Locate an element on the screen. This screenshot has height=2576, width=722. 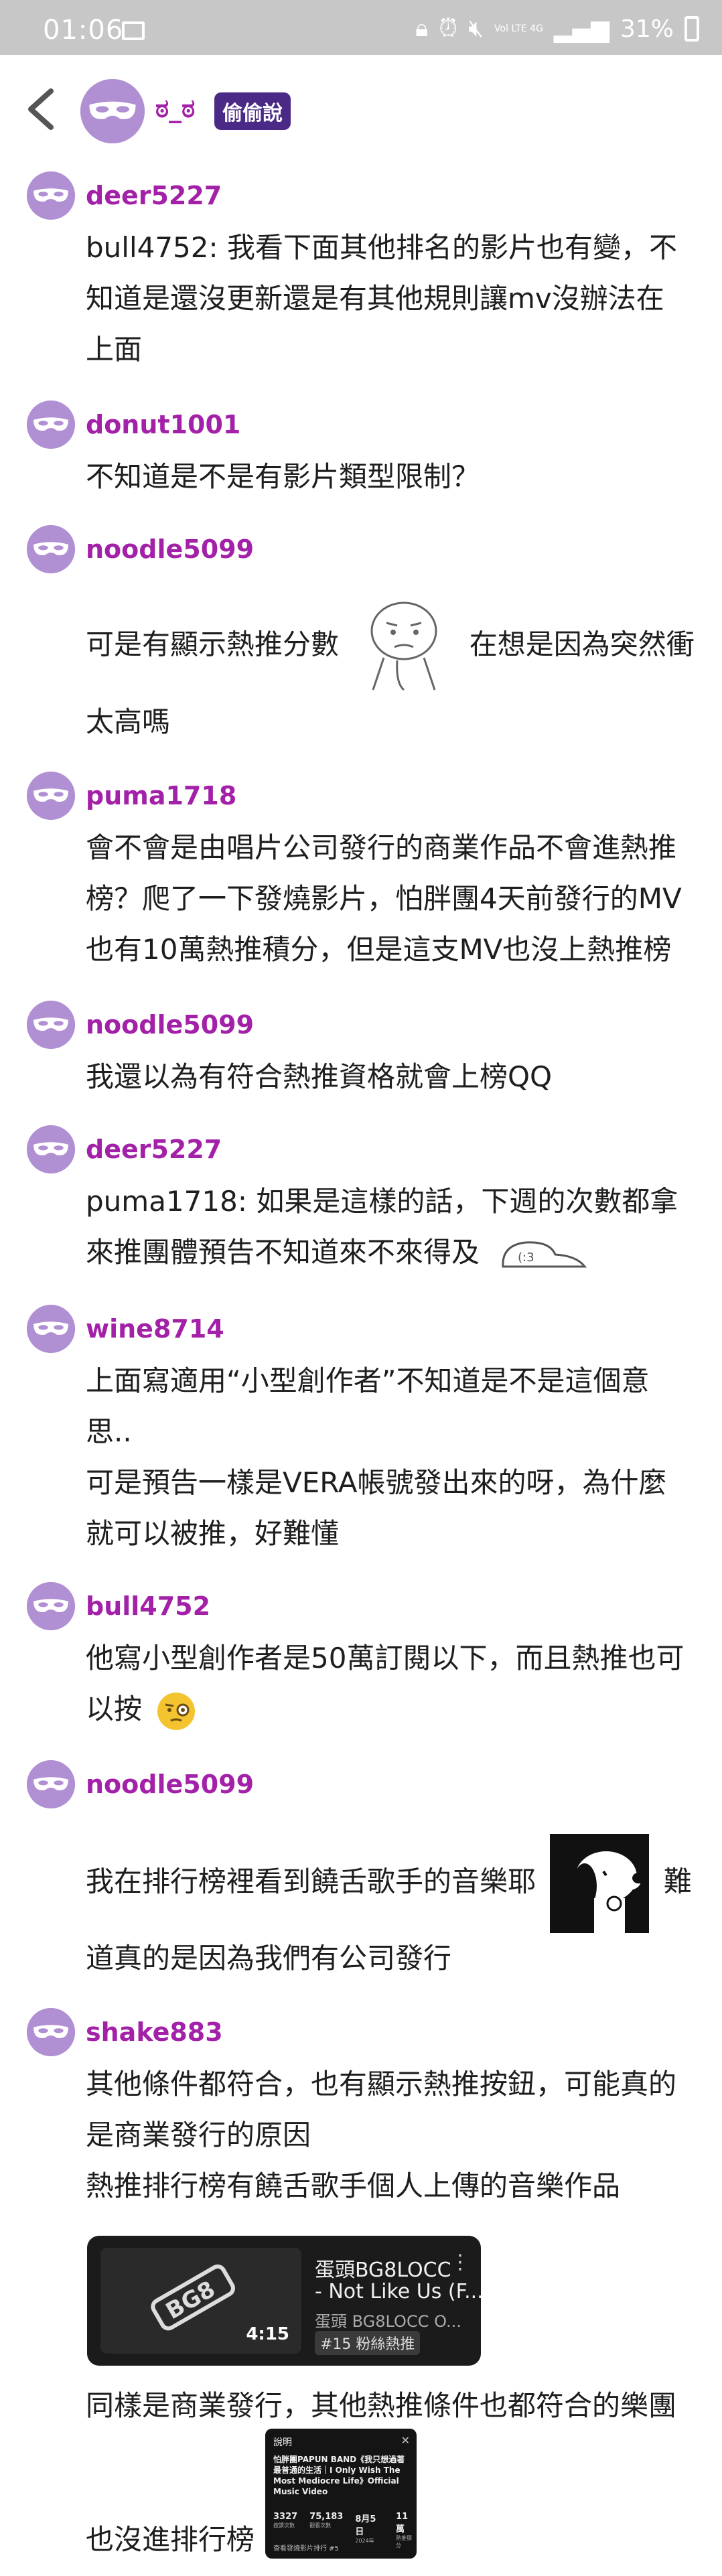
comment-text: 思.. is located at coordinates (109, 1431).